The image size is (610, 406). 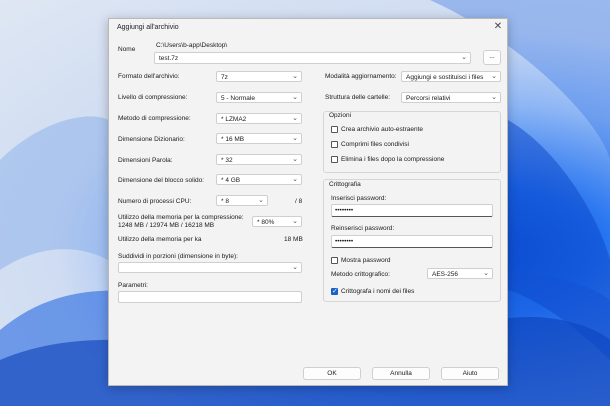 I want to click on mem-decomp-label: Utilizzo della memoria per ka, so click(x=160, y=239).